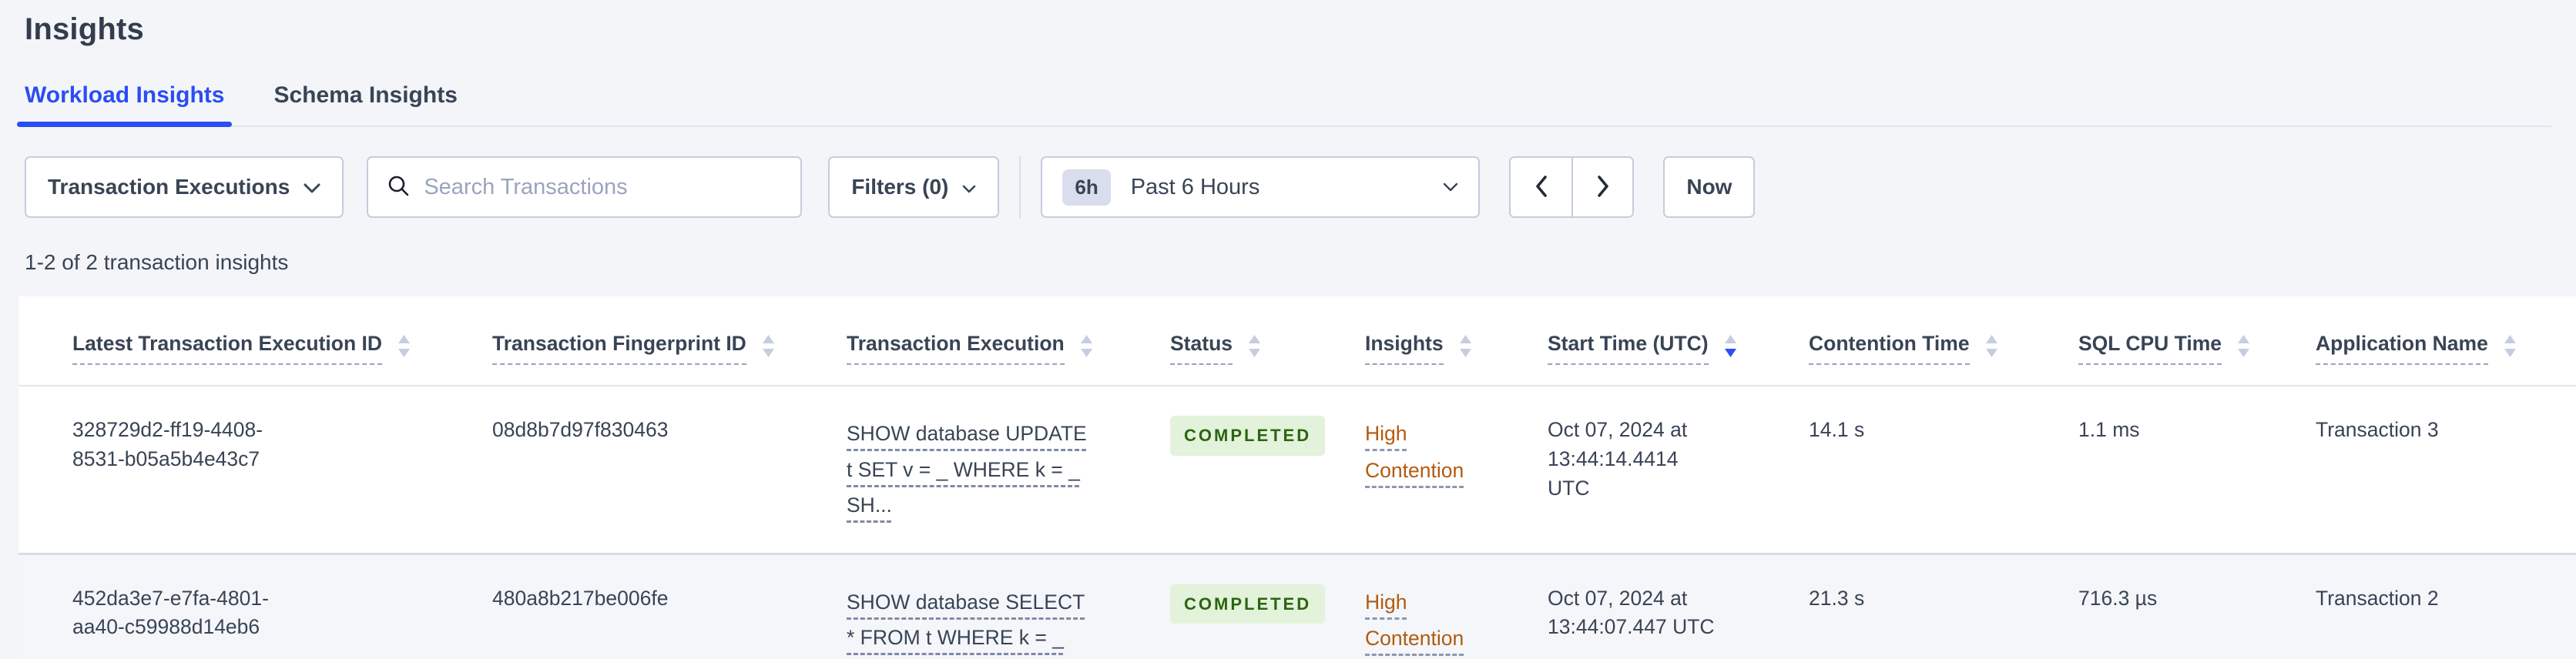 This screenshot has width=2576, height=659. I want to click on application-name-cell: Transaction 3, so click(2377, 430).